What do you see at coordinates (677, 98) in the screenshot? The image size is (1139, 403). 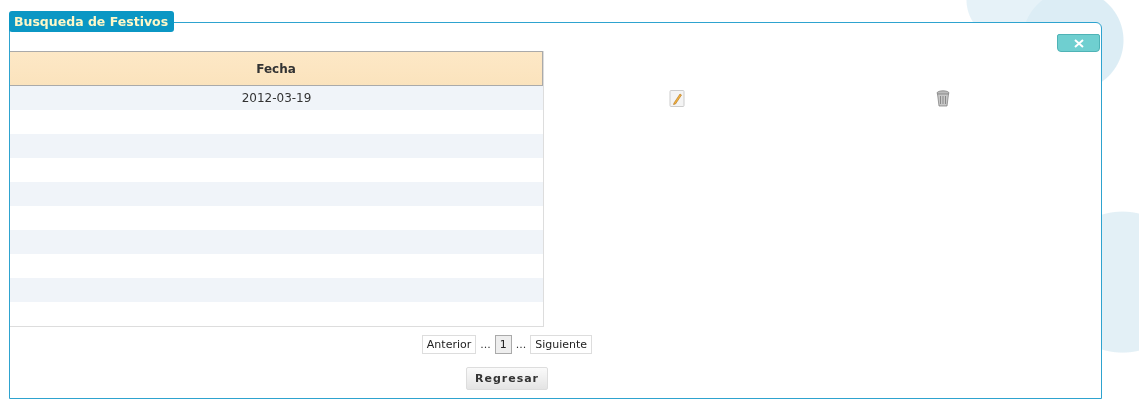 I see `edit-icon` at bounding box center [677, 98].